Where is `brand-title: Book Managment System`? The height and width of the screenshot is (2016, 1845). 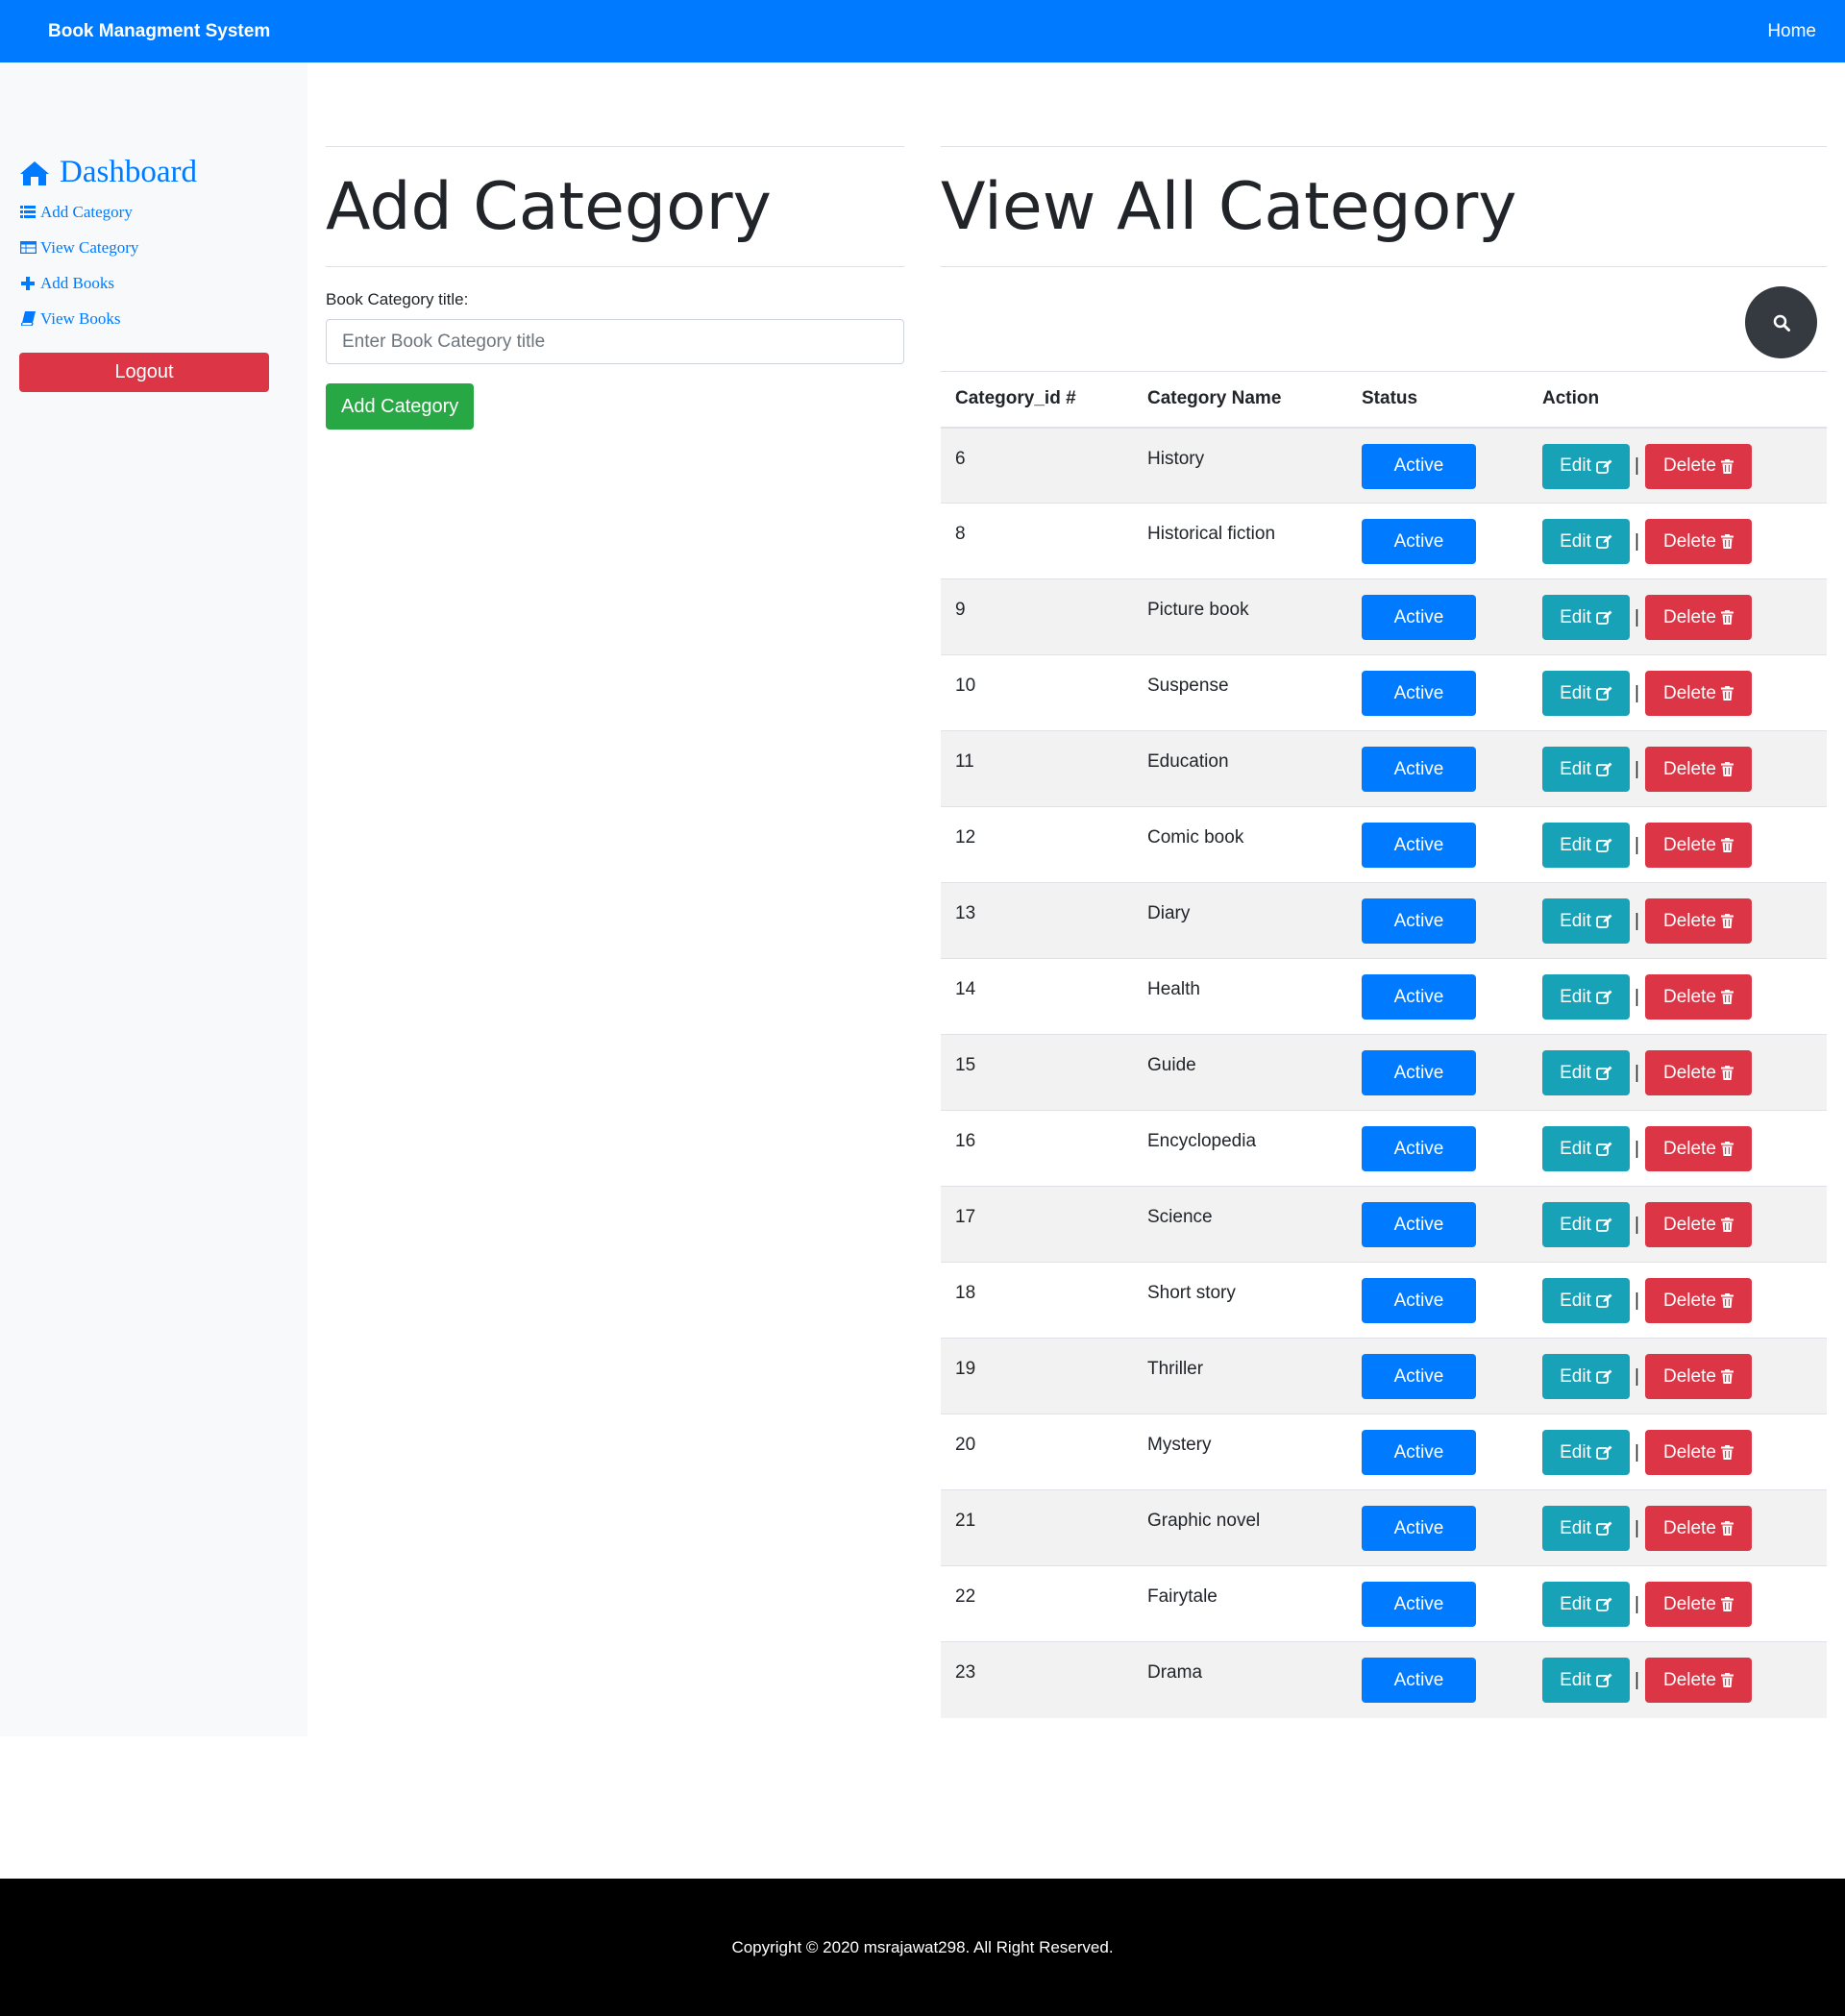
brand-title: Book Managment System is located at coordinates (159, 31).